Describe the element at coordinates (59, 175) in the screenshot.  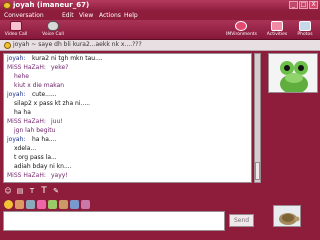
I see `message-text: yayy!` at that location.